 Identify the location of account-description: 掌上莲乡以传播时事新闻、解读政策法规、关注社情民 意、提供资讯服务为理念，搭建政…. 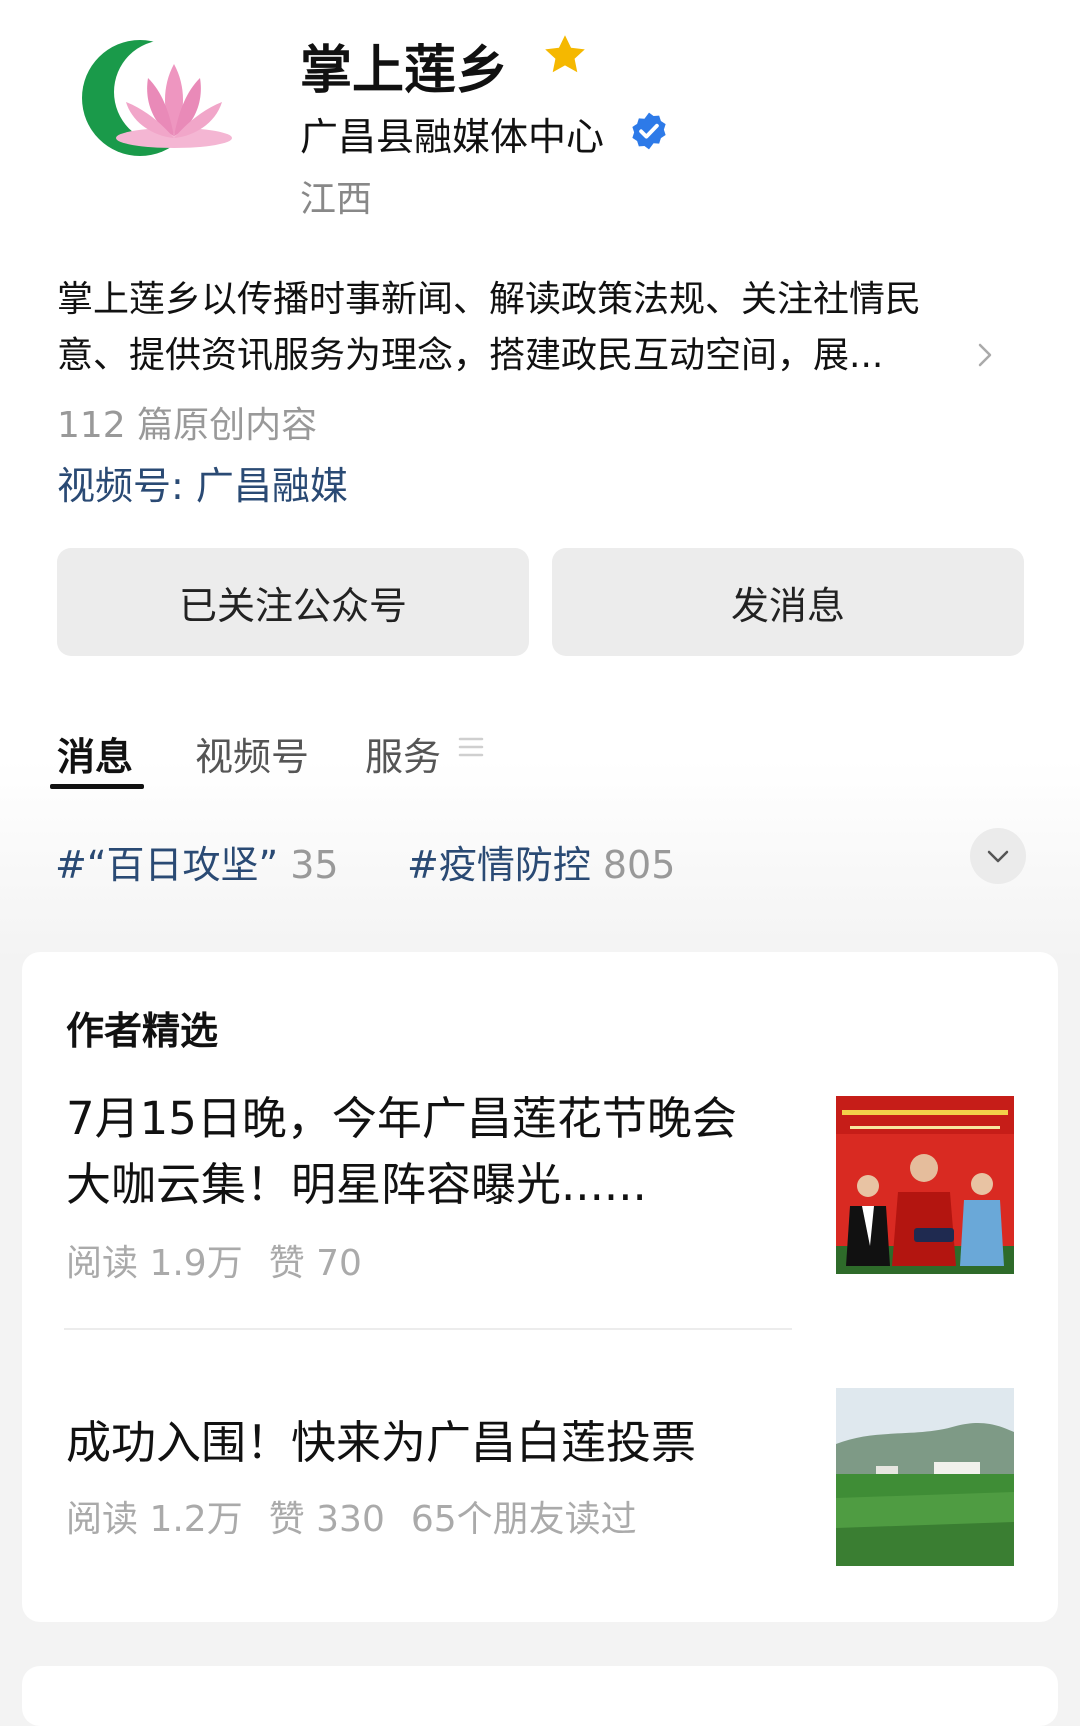
(537, 328).